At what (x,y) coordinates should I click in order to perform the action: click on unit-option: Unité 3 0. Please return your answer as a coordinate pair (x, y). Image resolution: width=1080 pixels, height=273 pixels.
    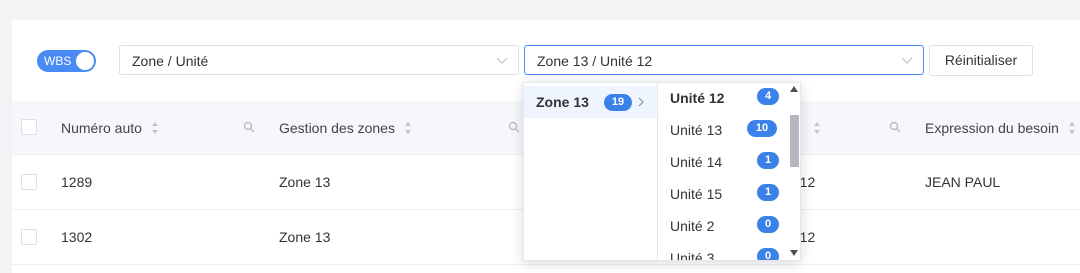
    Looking at the image, I should click on (723, 251).